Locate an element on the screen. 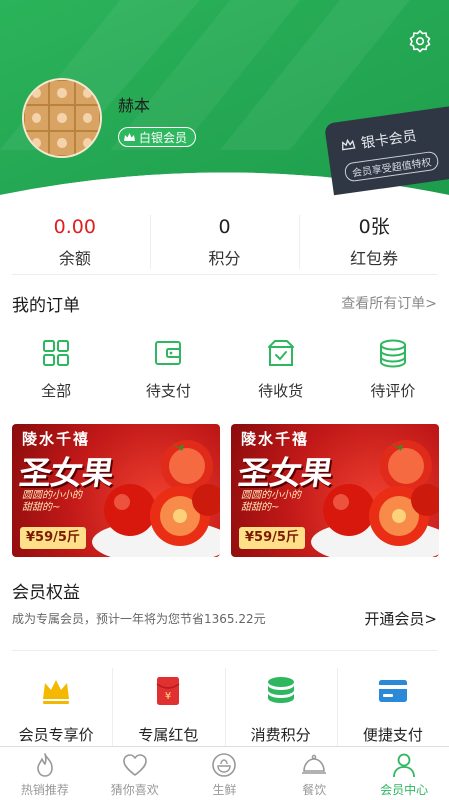 The height and width of the screenshot is (800, 449). dish-cover-icon is located at coordinates (314, 764).